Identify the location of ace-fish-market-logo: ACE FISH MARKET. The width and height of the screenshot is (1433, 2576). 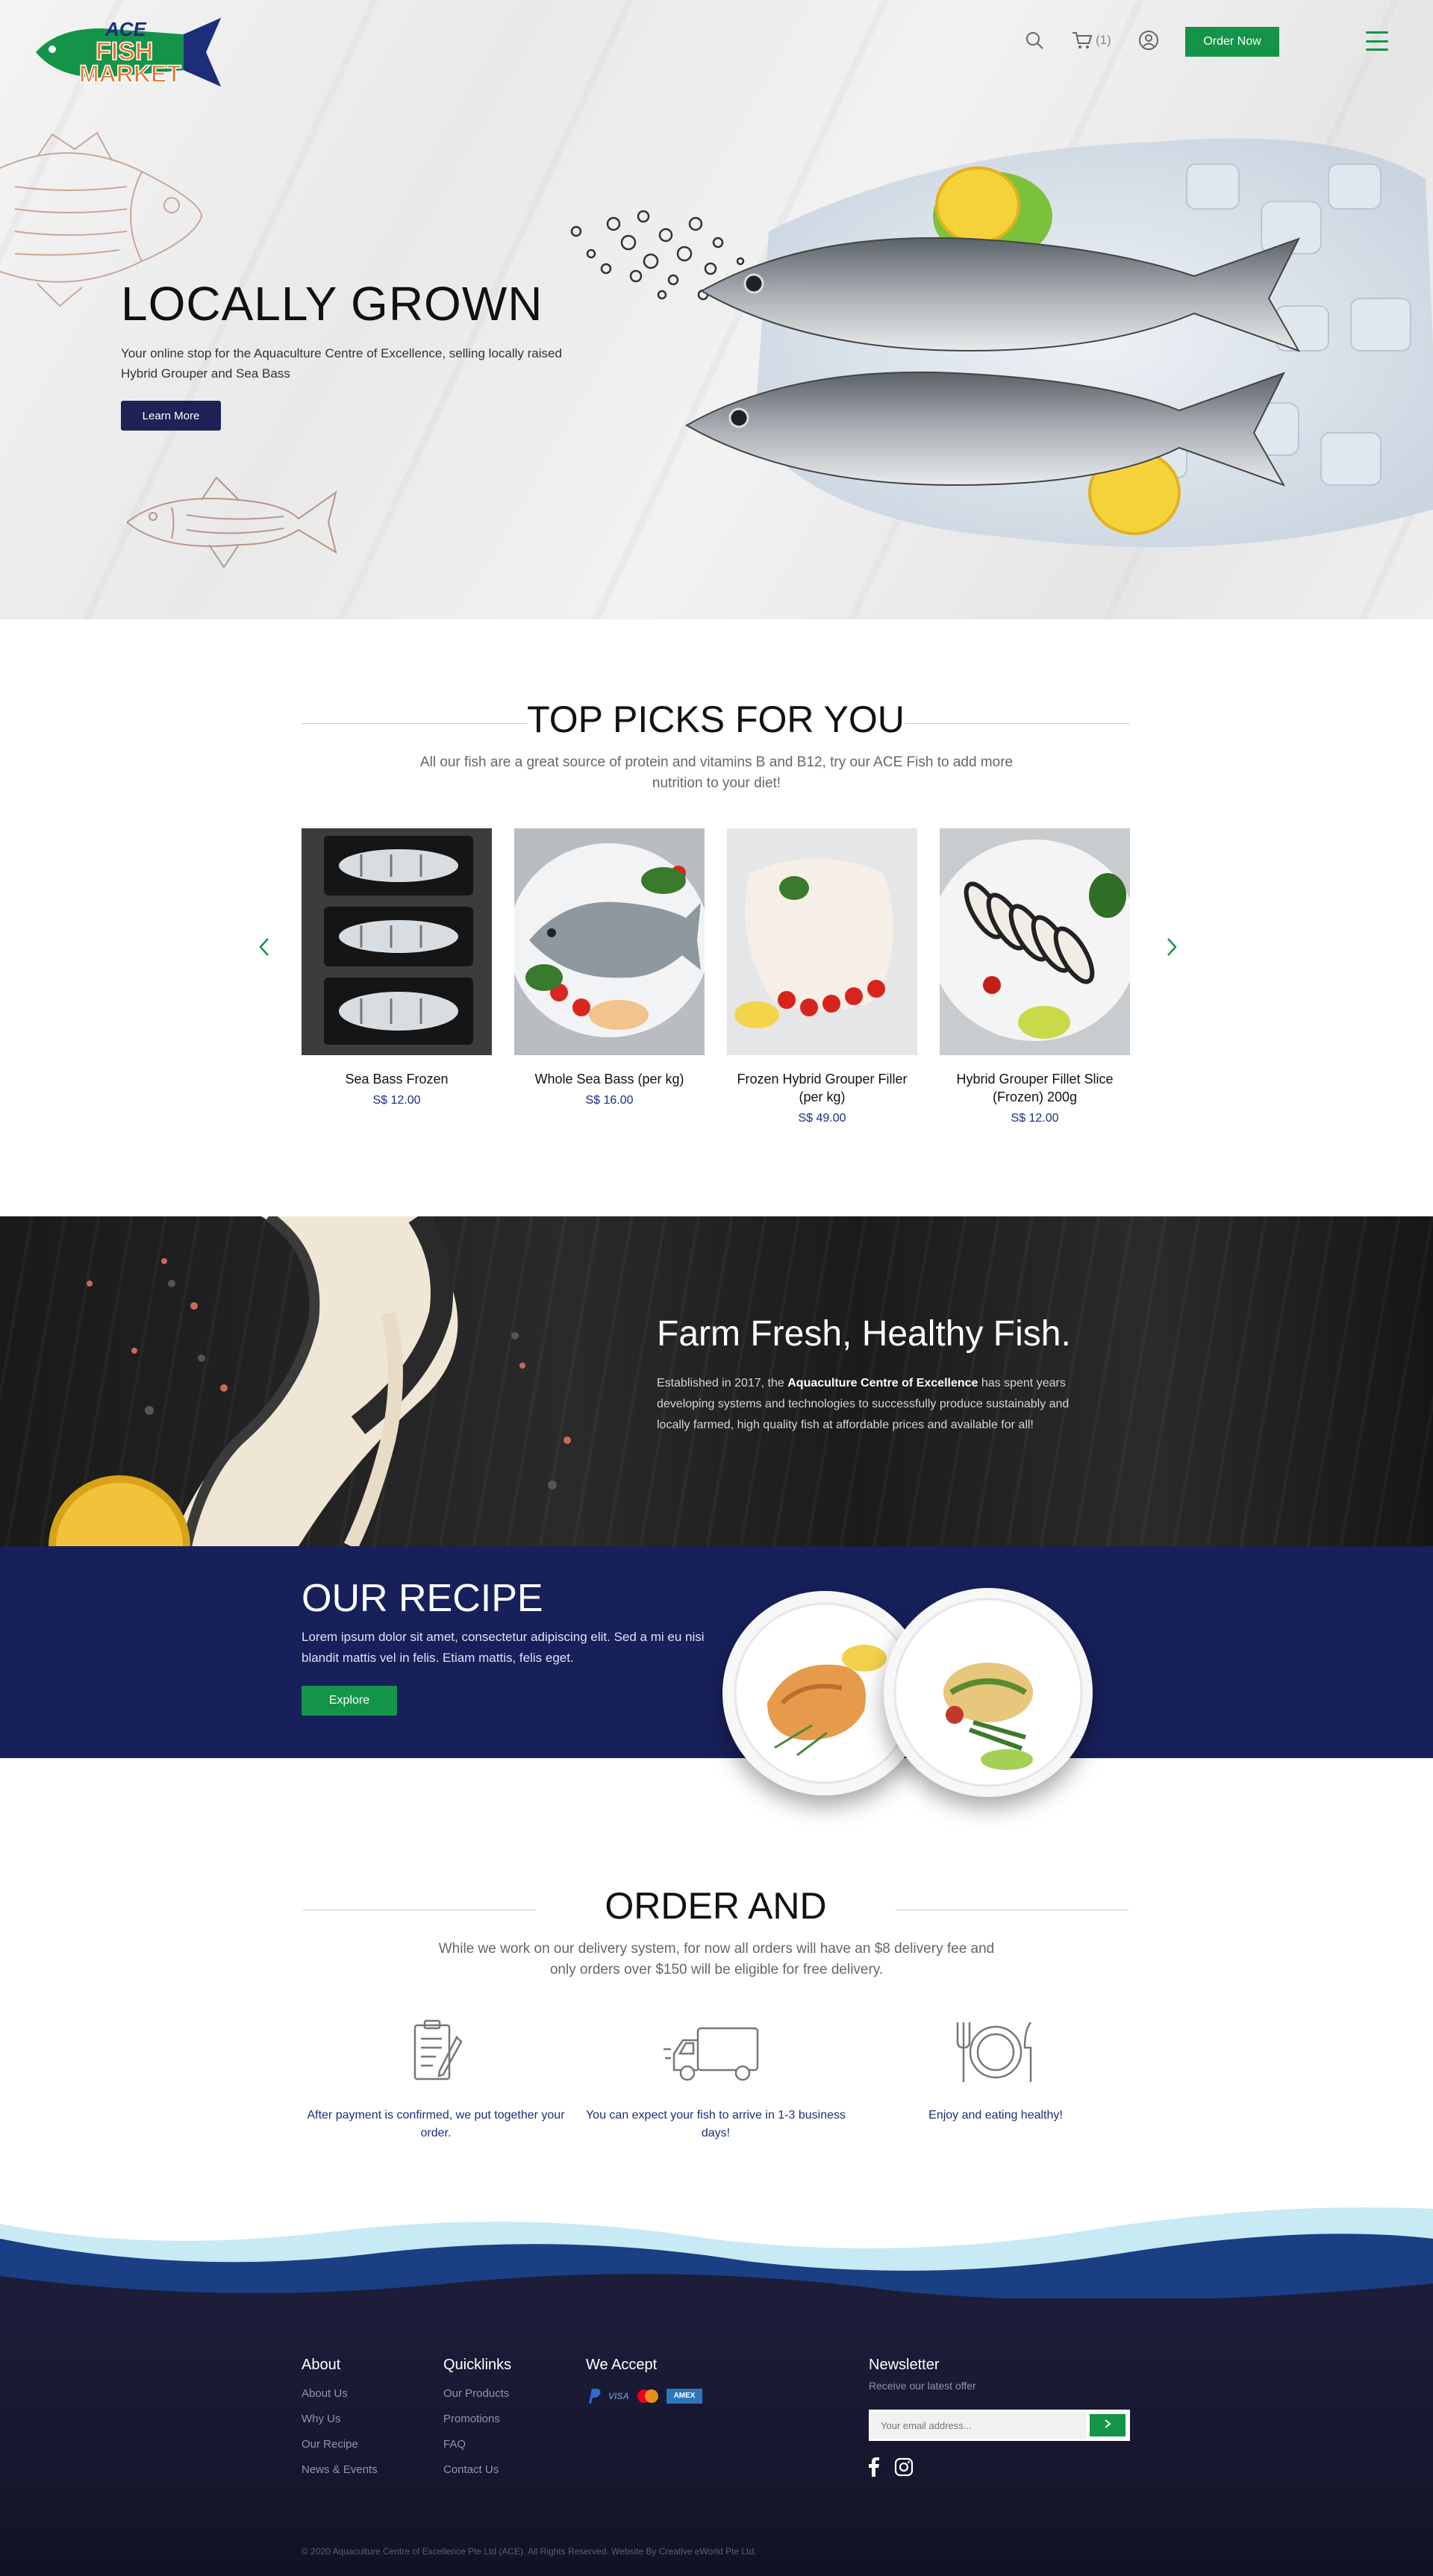
(128, 52).